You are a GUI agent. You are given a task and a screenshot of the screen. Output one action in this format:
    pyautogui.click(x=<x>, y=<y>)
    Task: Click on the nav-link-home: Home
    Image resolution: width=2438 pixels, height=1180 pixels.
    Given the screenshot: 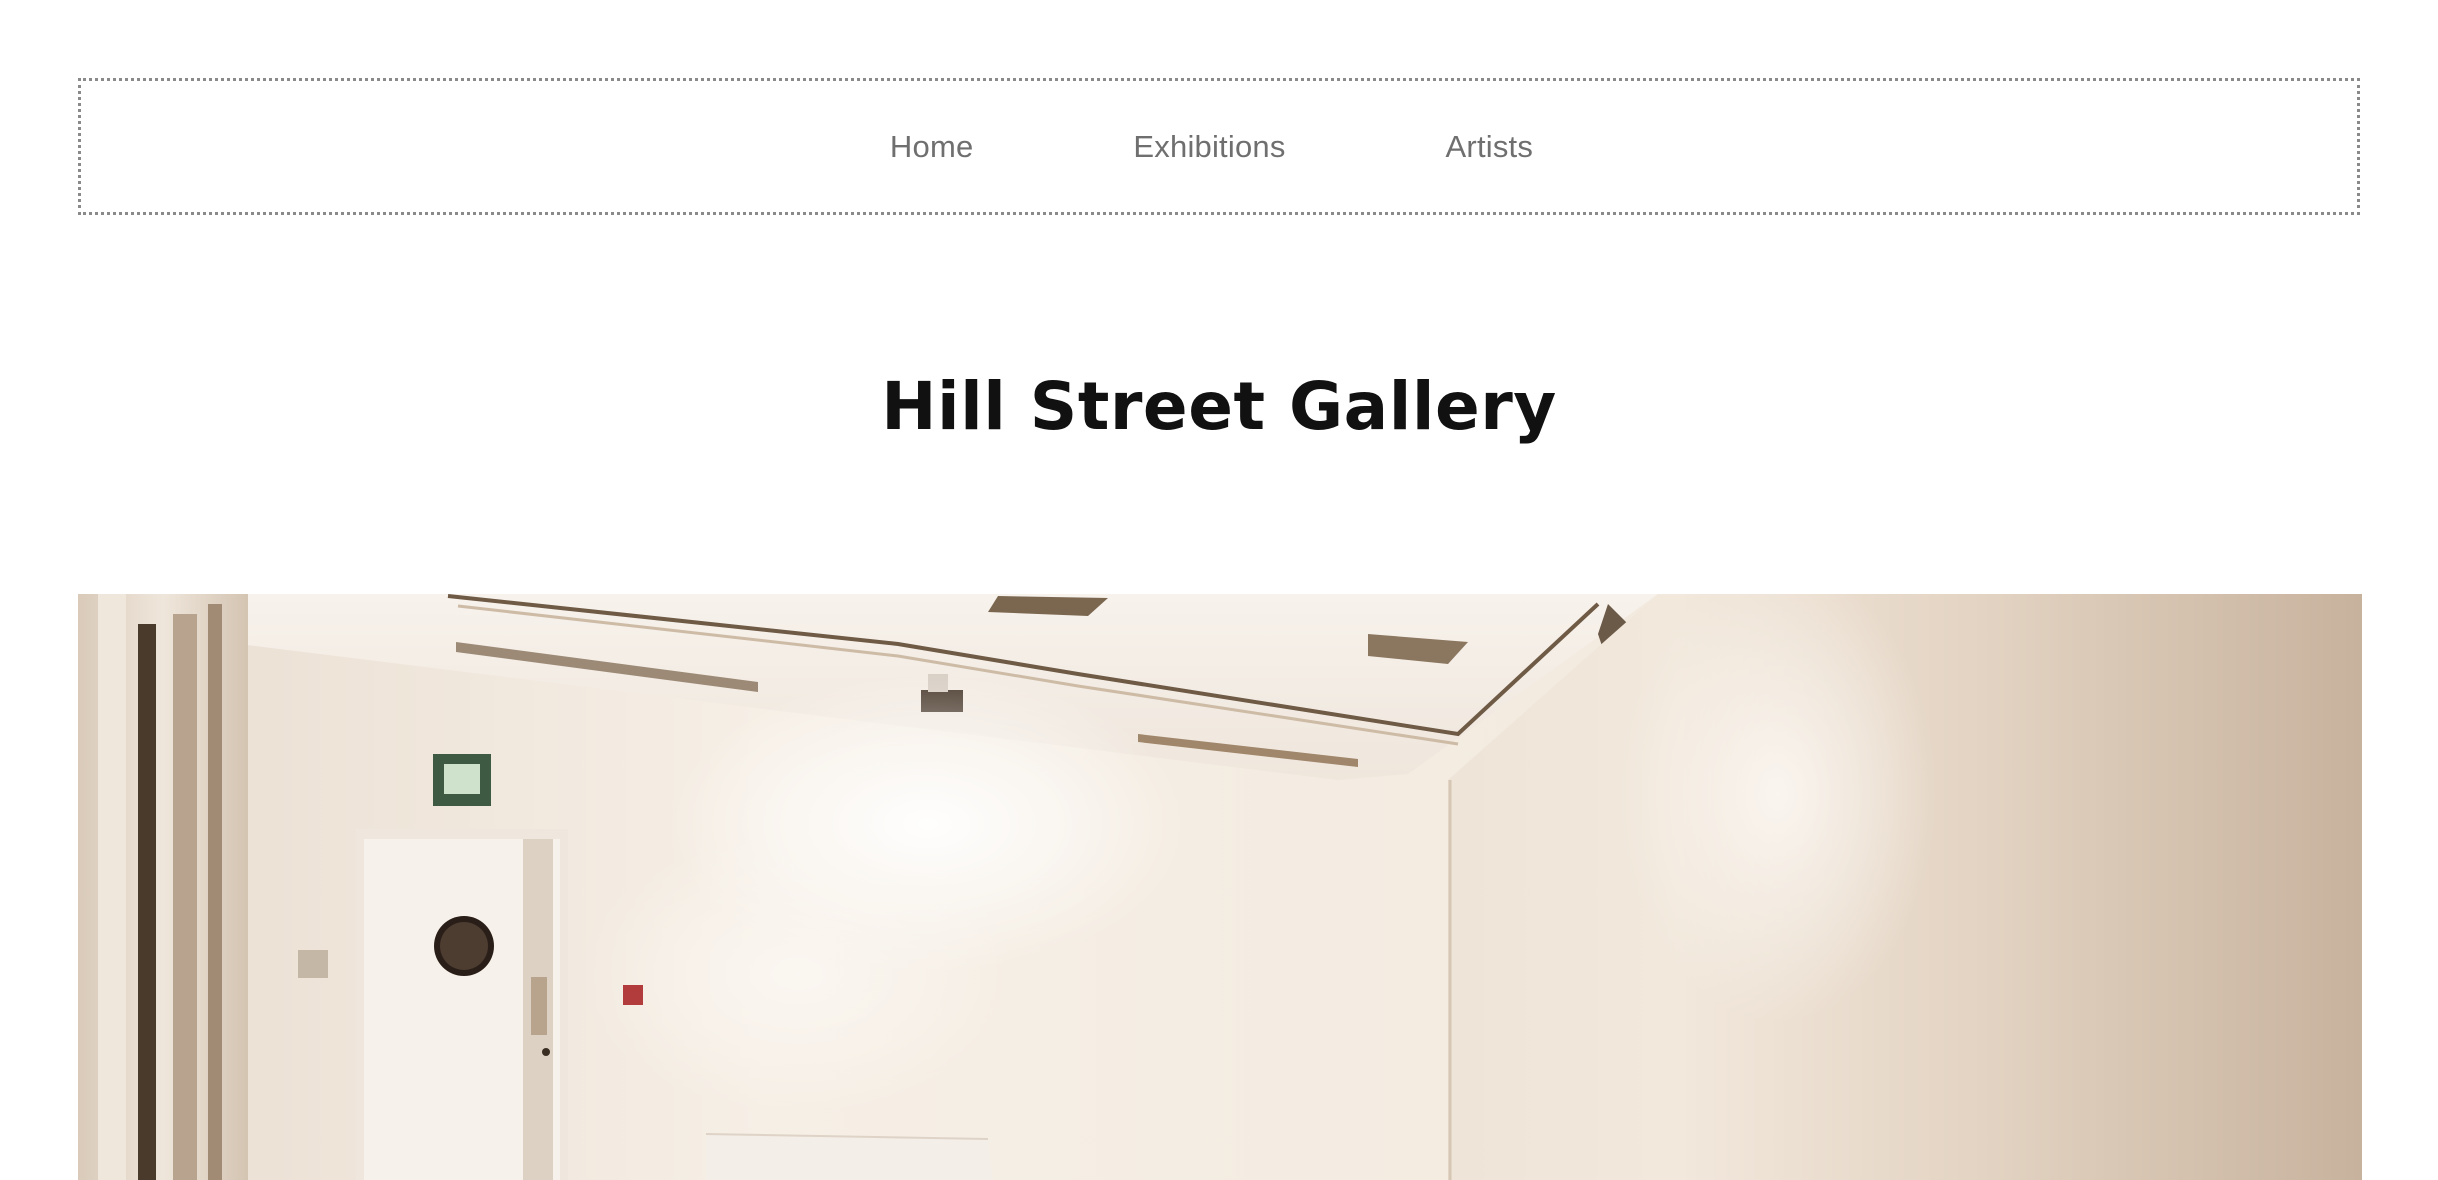 What is the action you would take?
    pyautogui.click(x=932, y=147)
    